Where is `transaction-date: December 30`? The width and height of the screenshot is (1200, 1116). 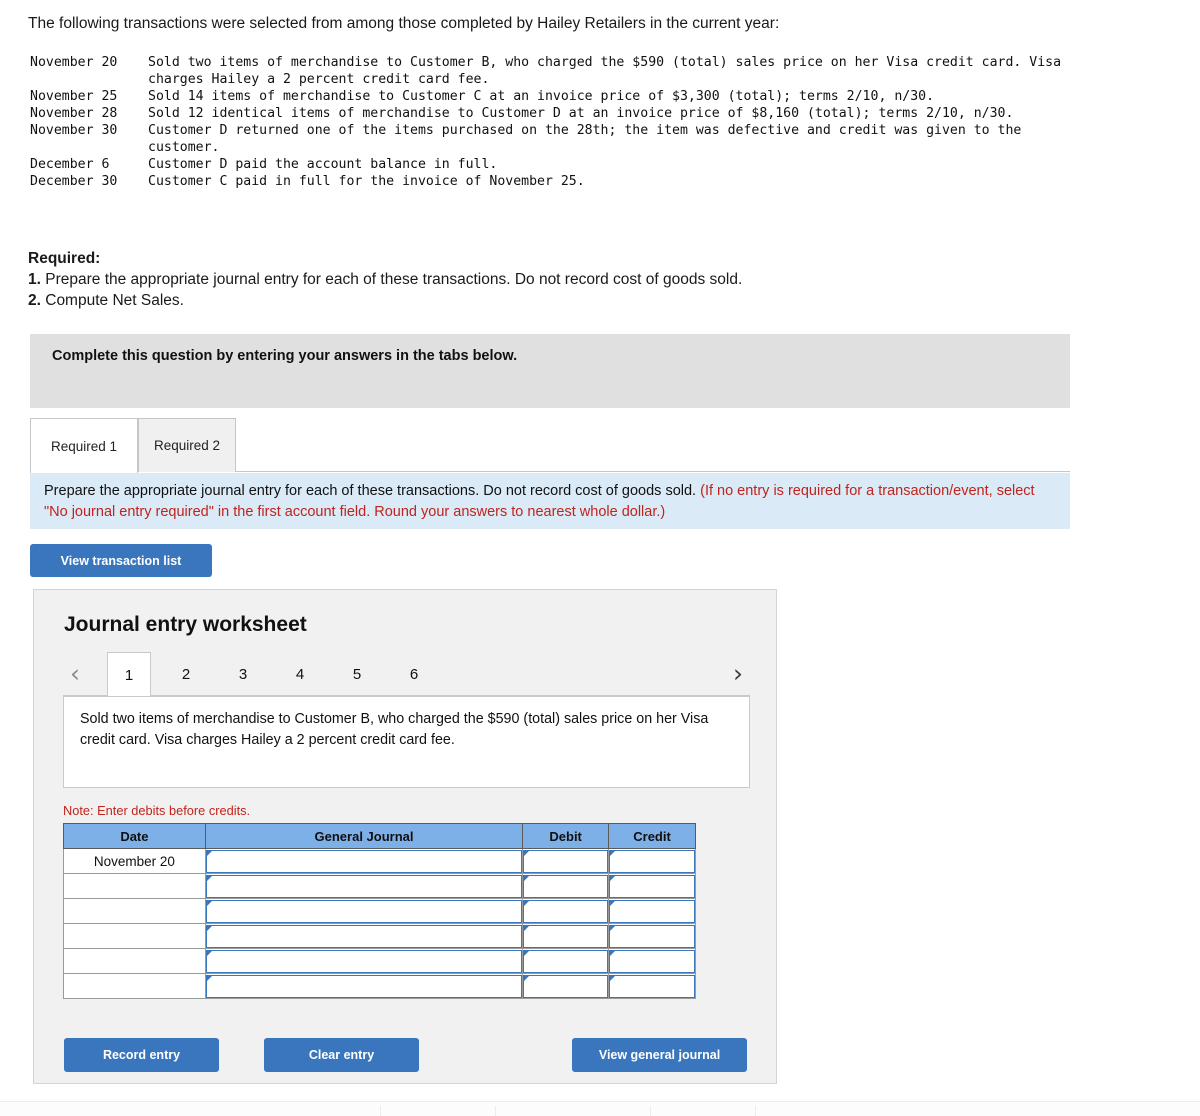
transaction-date: December 30 is located at coordinates (74, 181).